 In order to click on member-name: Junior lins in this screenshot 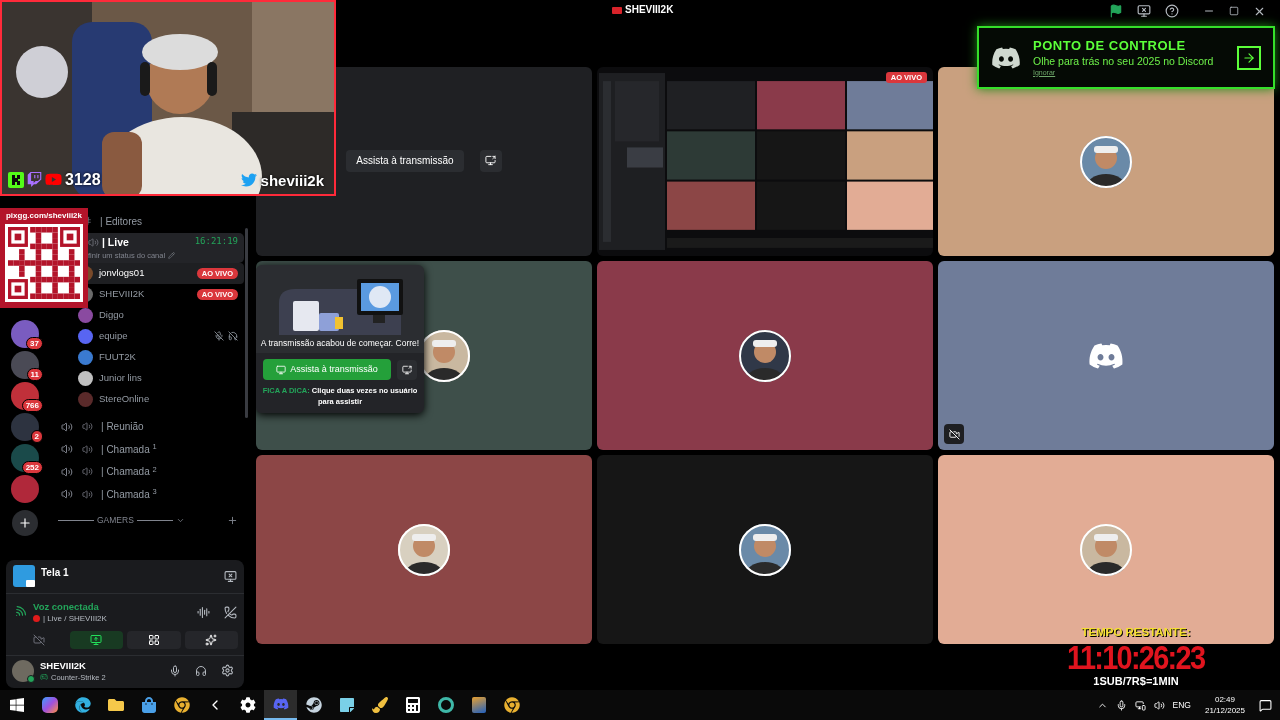, I will do `click(120, 377)`.